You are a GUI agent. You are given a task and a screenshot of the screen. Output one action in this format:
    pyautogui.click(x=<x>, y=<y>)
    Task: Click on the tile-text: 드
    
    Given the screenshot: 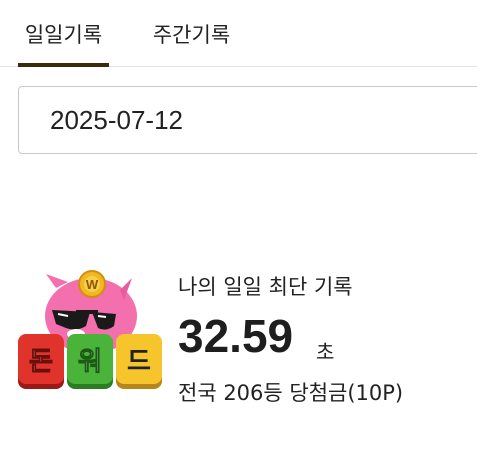 What is the action you would take?
    pyautogui.click(x=139, y=362)
    